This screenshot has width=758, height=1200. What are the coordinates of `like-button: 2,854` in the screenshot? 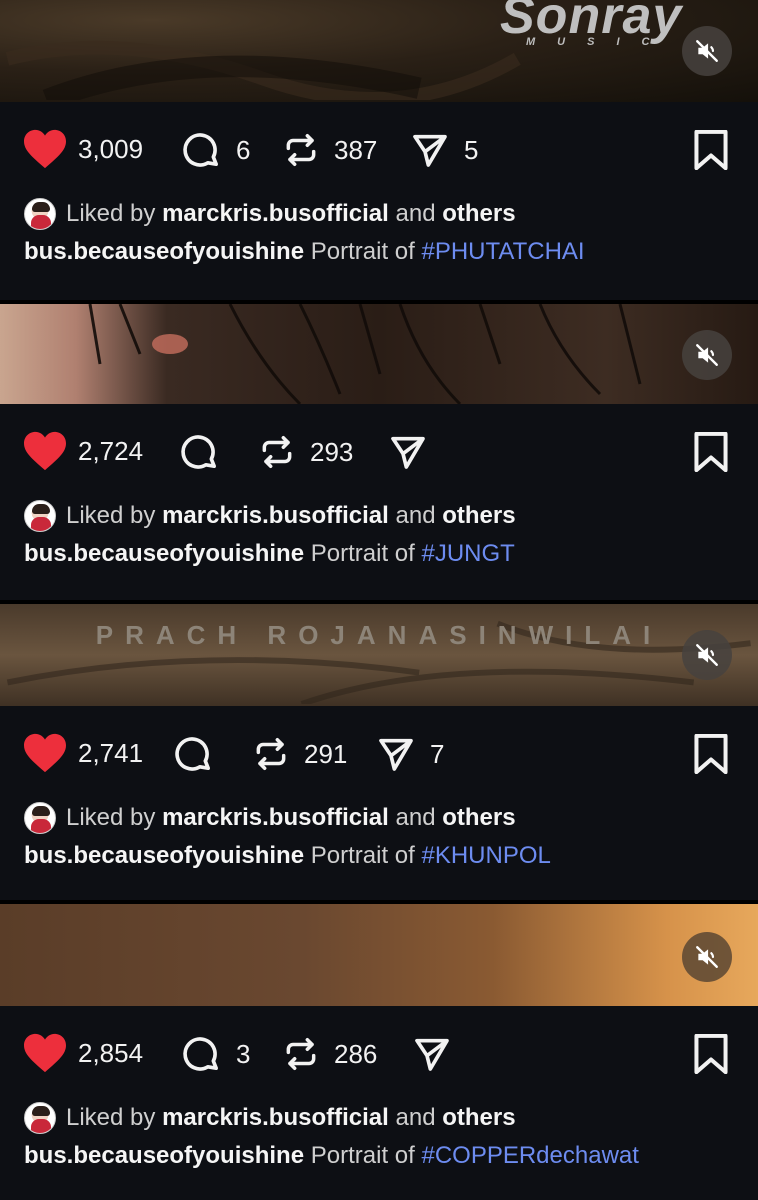 It's located at (82, 1053).